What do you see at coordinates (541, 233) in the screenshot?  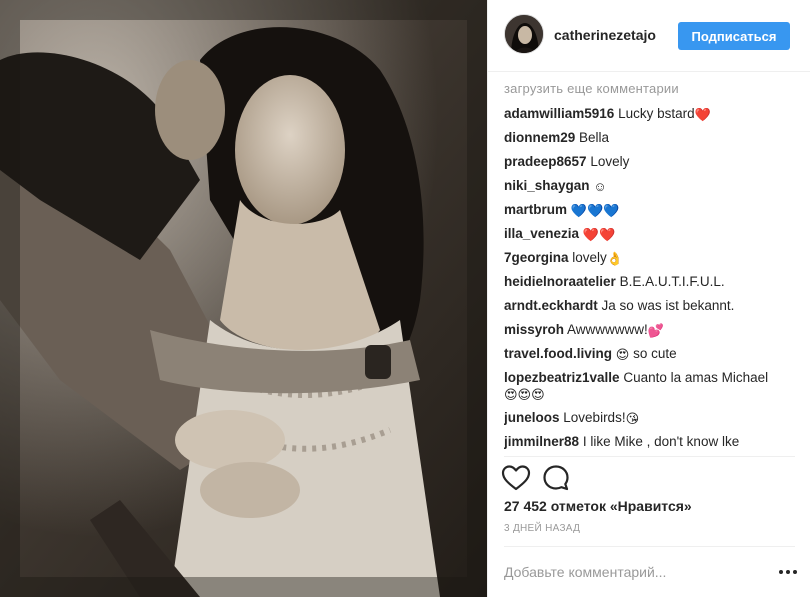 I see `comment-username-link: illa_venezia` at bounding box center [541, 233].